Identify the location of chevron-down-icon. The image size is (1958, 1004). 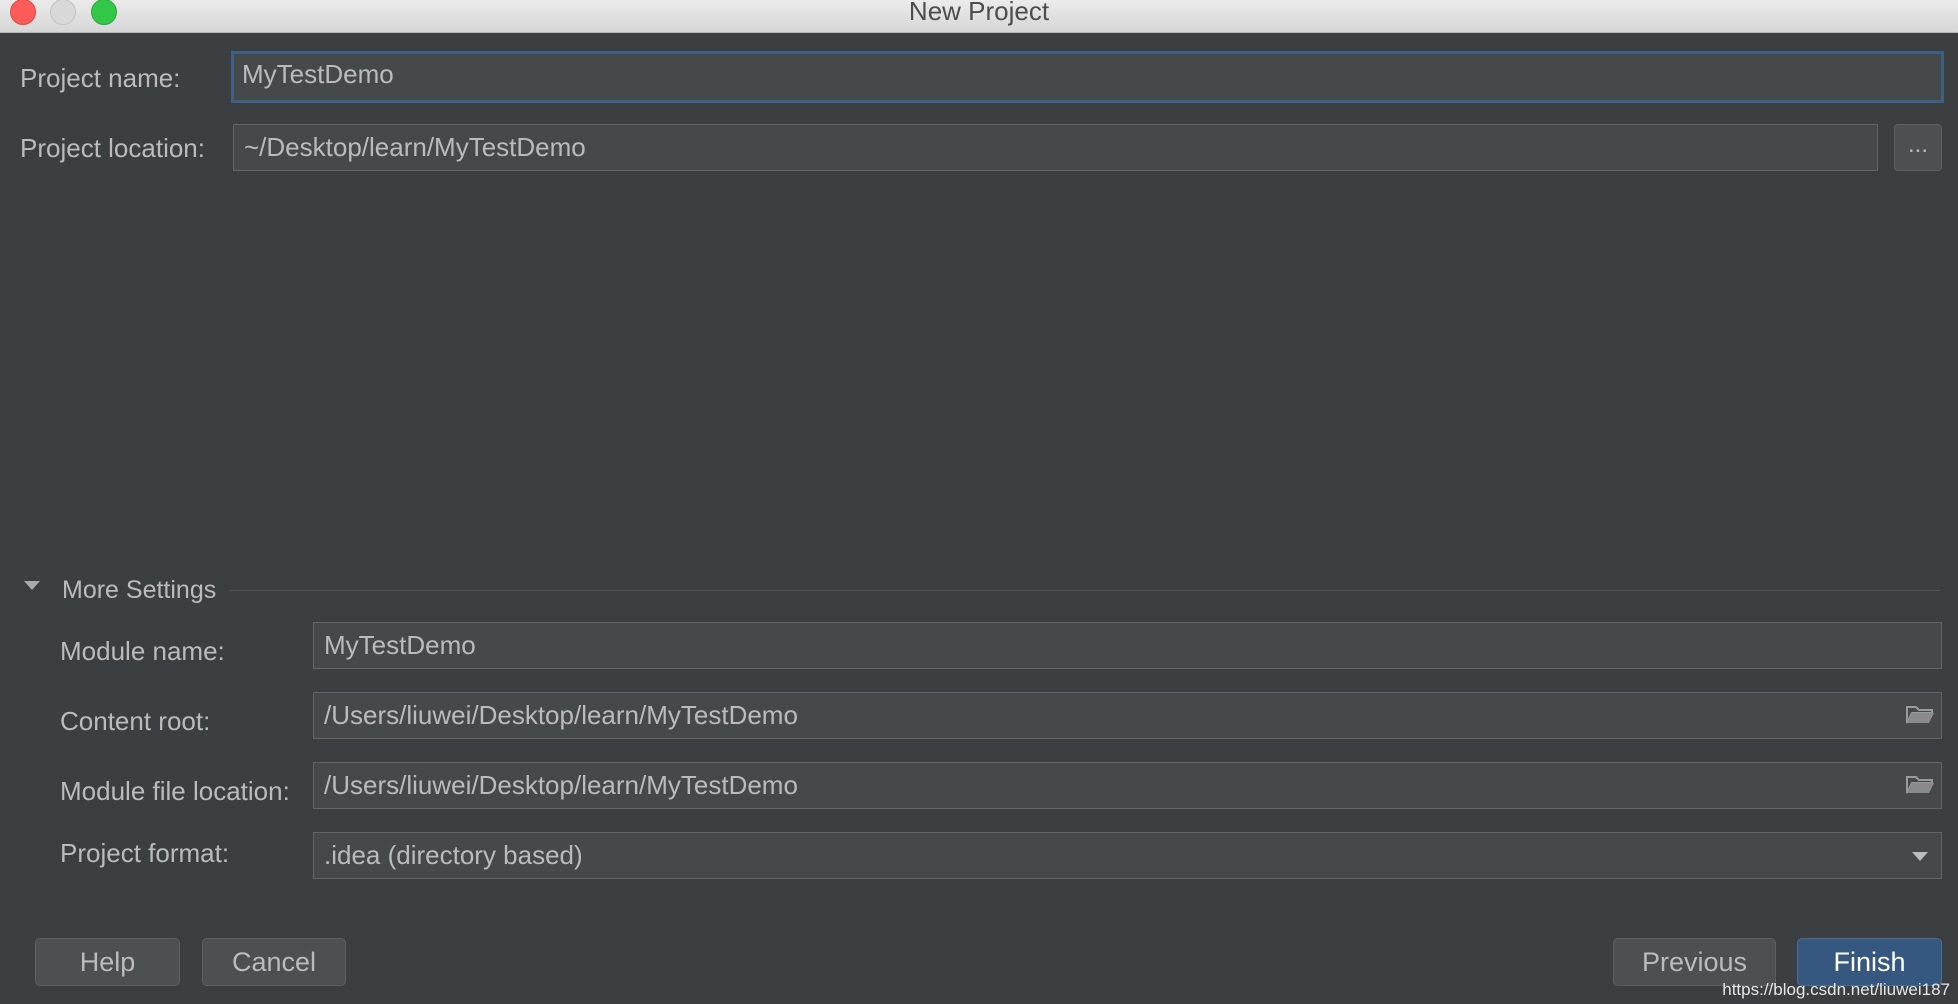
(1920, 856).